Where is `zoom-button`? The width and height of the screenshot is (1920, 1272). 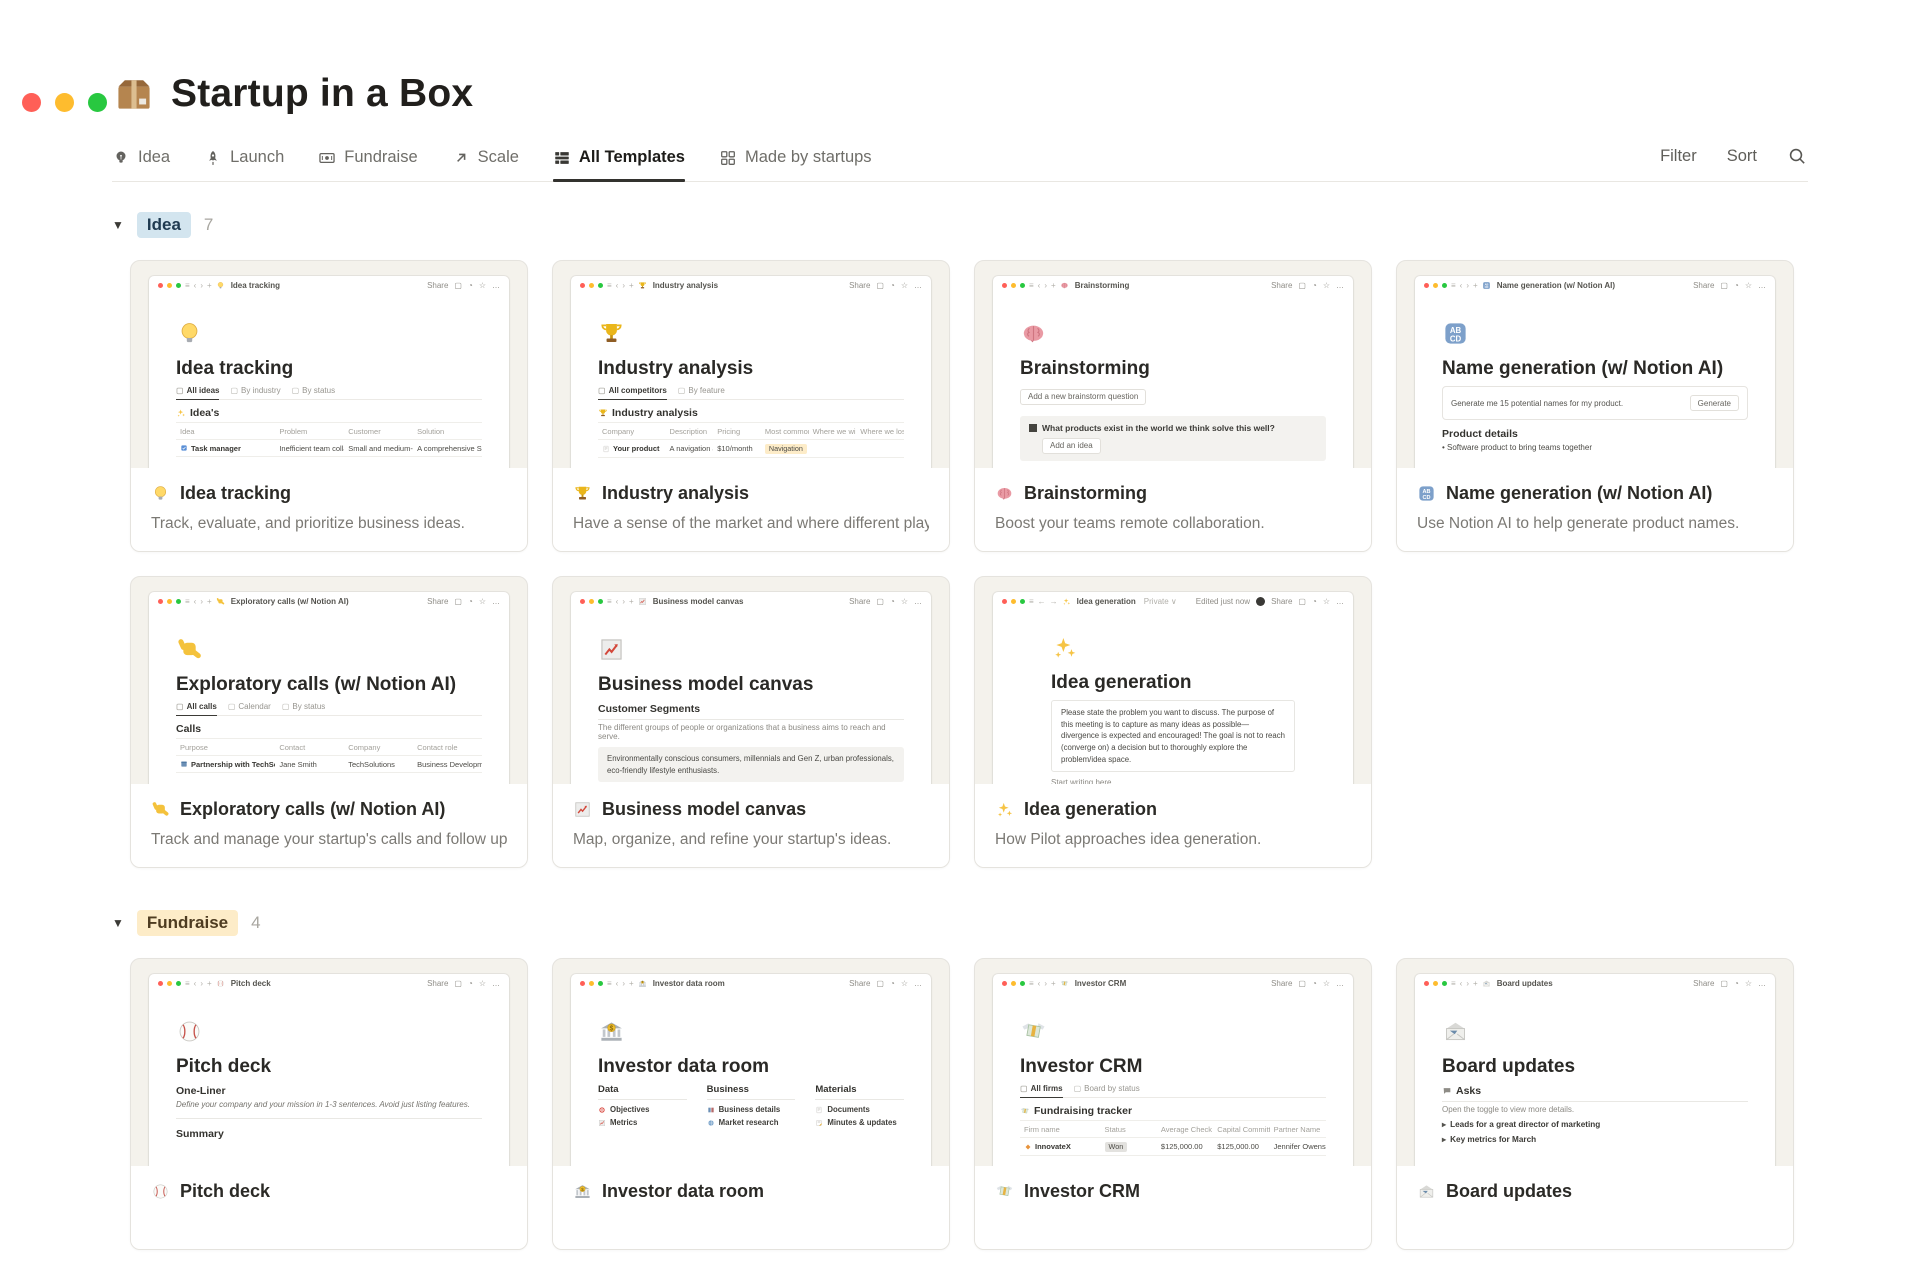 zoom-button is located at coordinates (97, 102).